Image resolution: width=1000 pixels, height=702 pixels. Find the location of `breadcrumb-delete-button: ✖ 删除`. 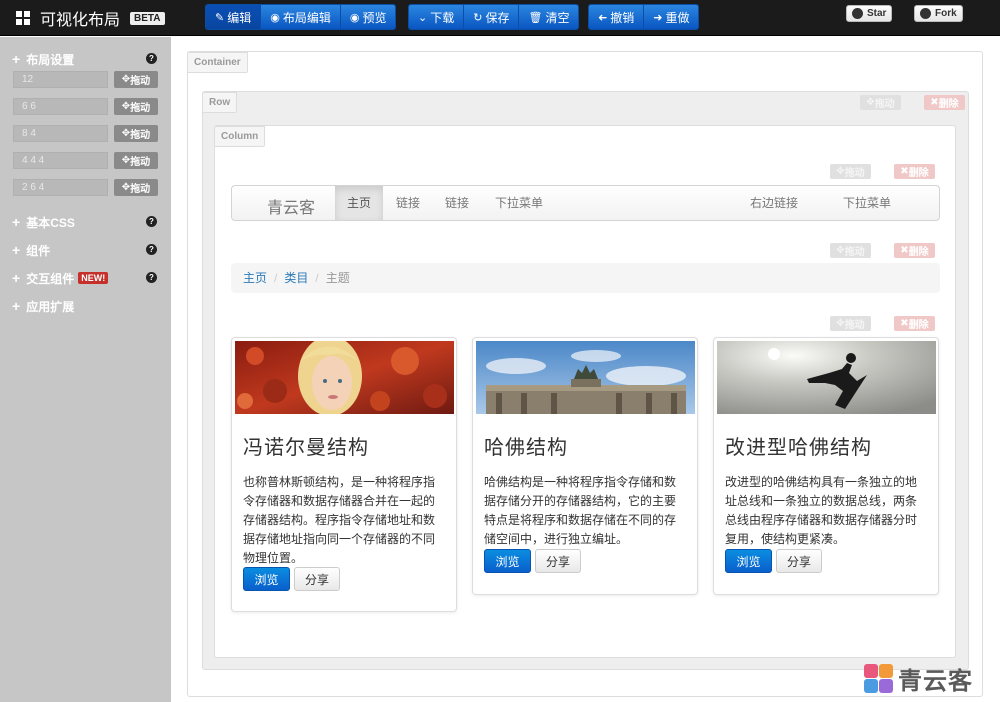

breadcrumb-delete-button: ✖ 删除 is located at coordinates (914, 250).